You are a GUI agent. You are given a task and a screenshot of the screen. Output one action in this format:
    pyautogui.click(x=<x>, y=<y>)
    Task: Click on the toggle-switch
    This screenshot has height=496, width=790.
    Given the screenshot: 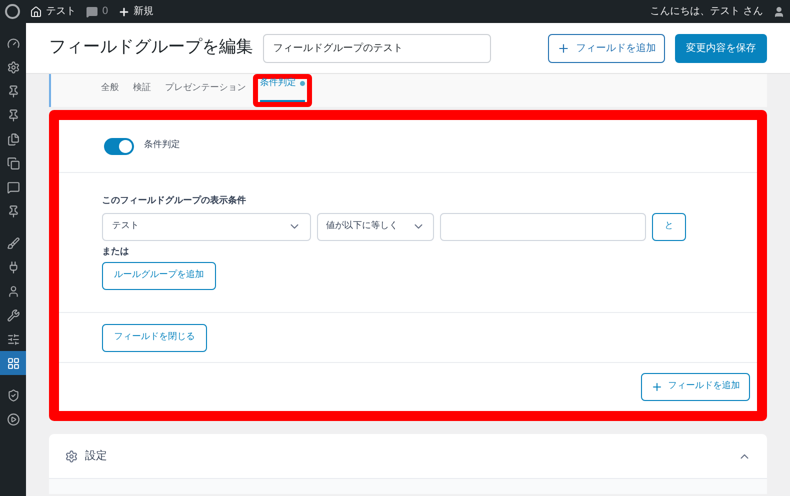 What is the action you would take?
    pyautogui.click(x=119, y=146)
    